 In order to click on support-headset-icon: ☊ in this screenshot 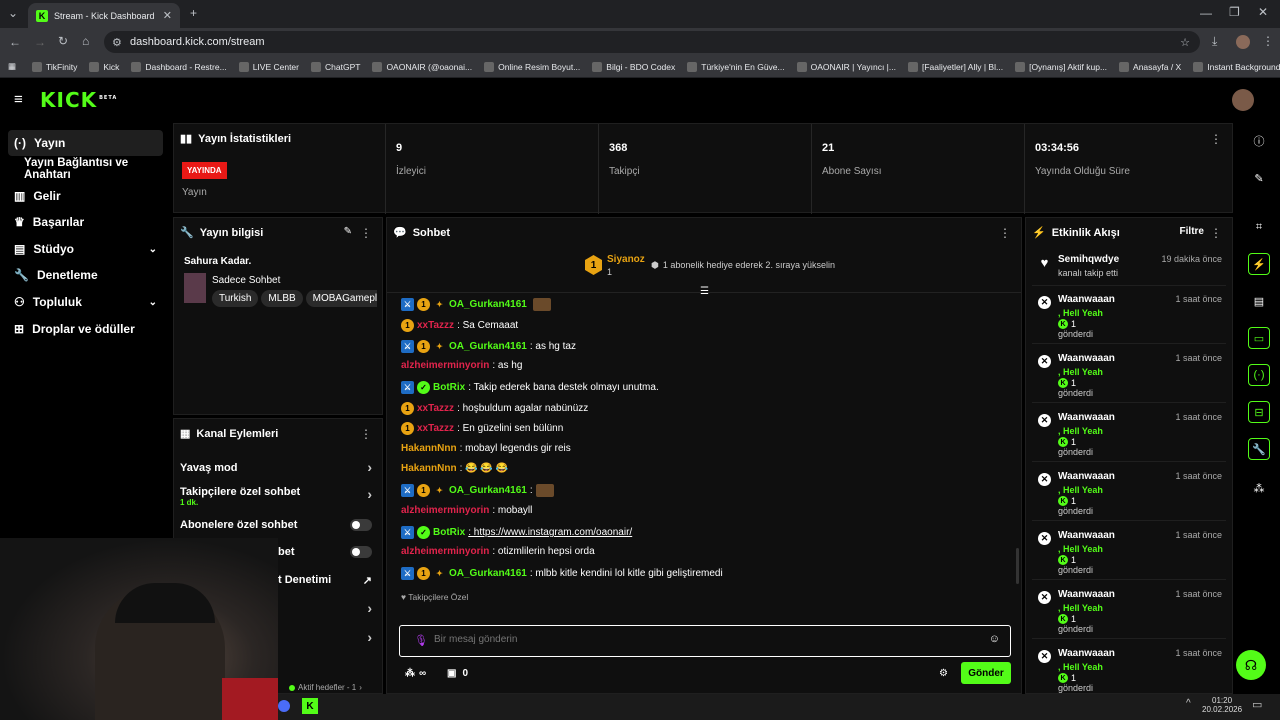, I will do `click(1251, 665)`.